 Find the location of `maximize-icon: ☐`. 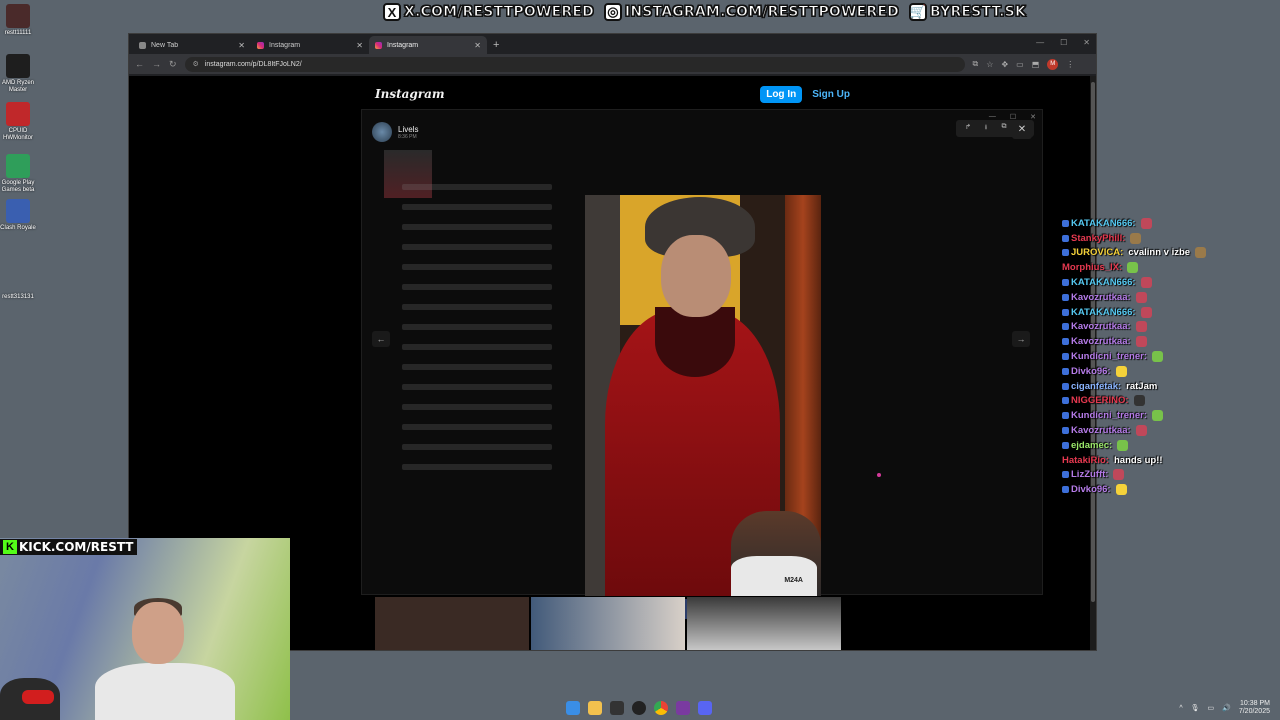

maximize-icon: ☐ is located at coordinates (1063, 42).